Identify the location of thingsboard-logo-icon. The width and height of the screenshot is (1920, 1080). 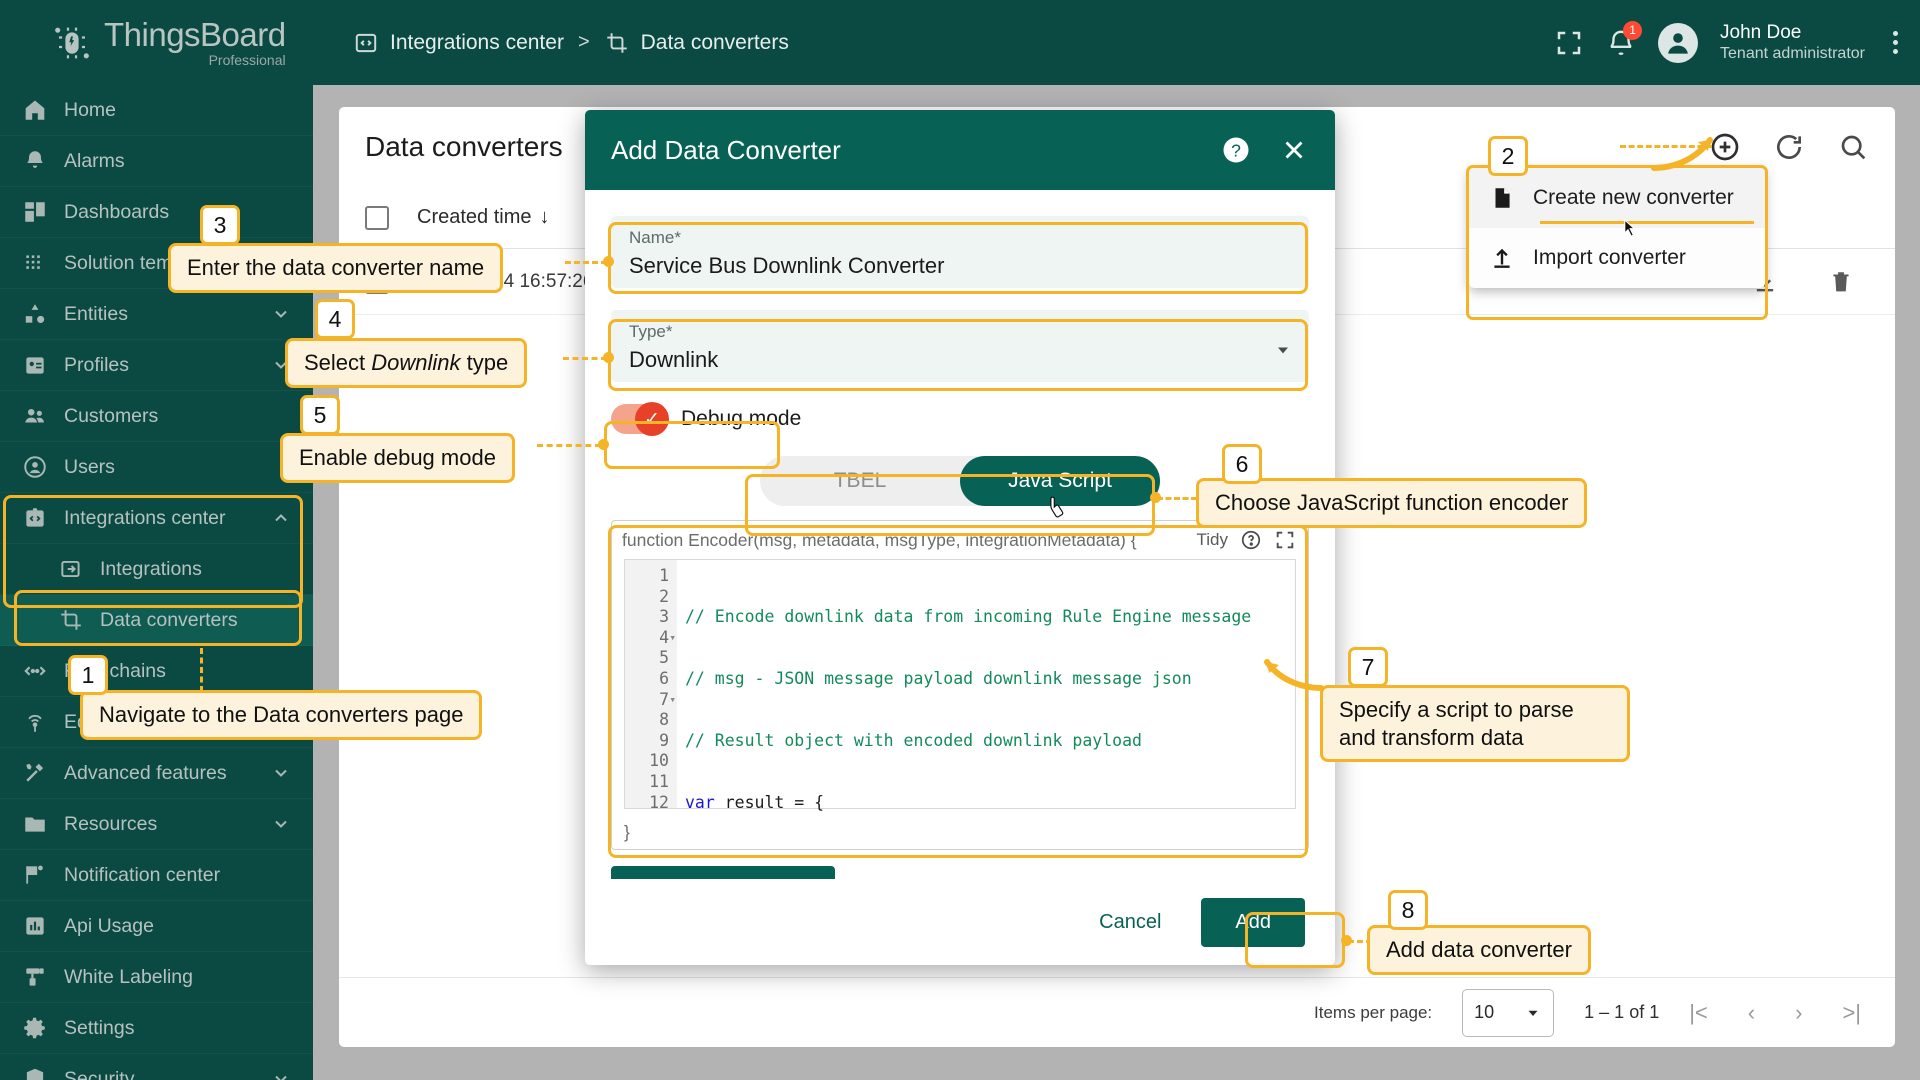
(72, 43).